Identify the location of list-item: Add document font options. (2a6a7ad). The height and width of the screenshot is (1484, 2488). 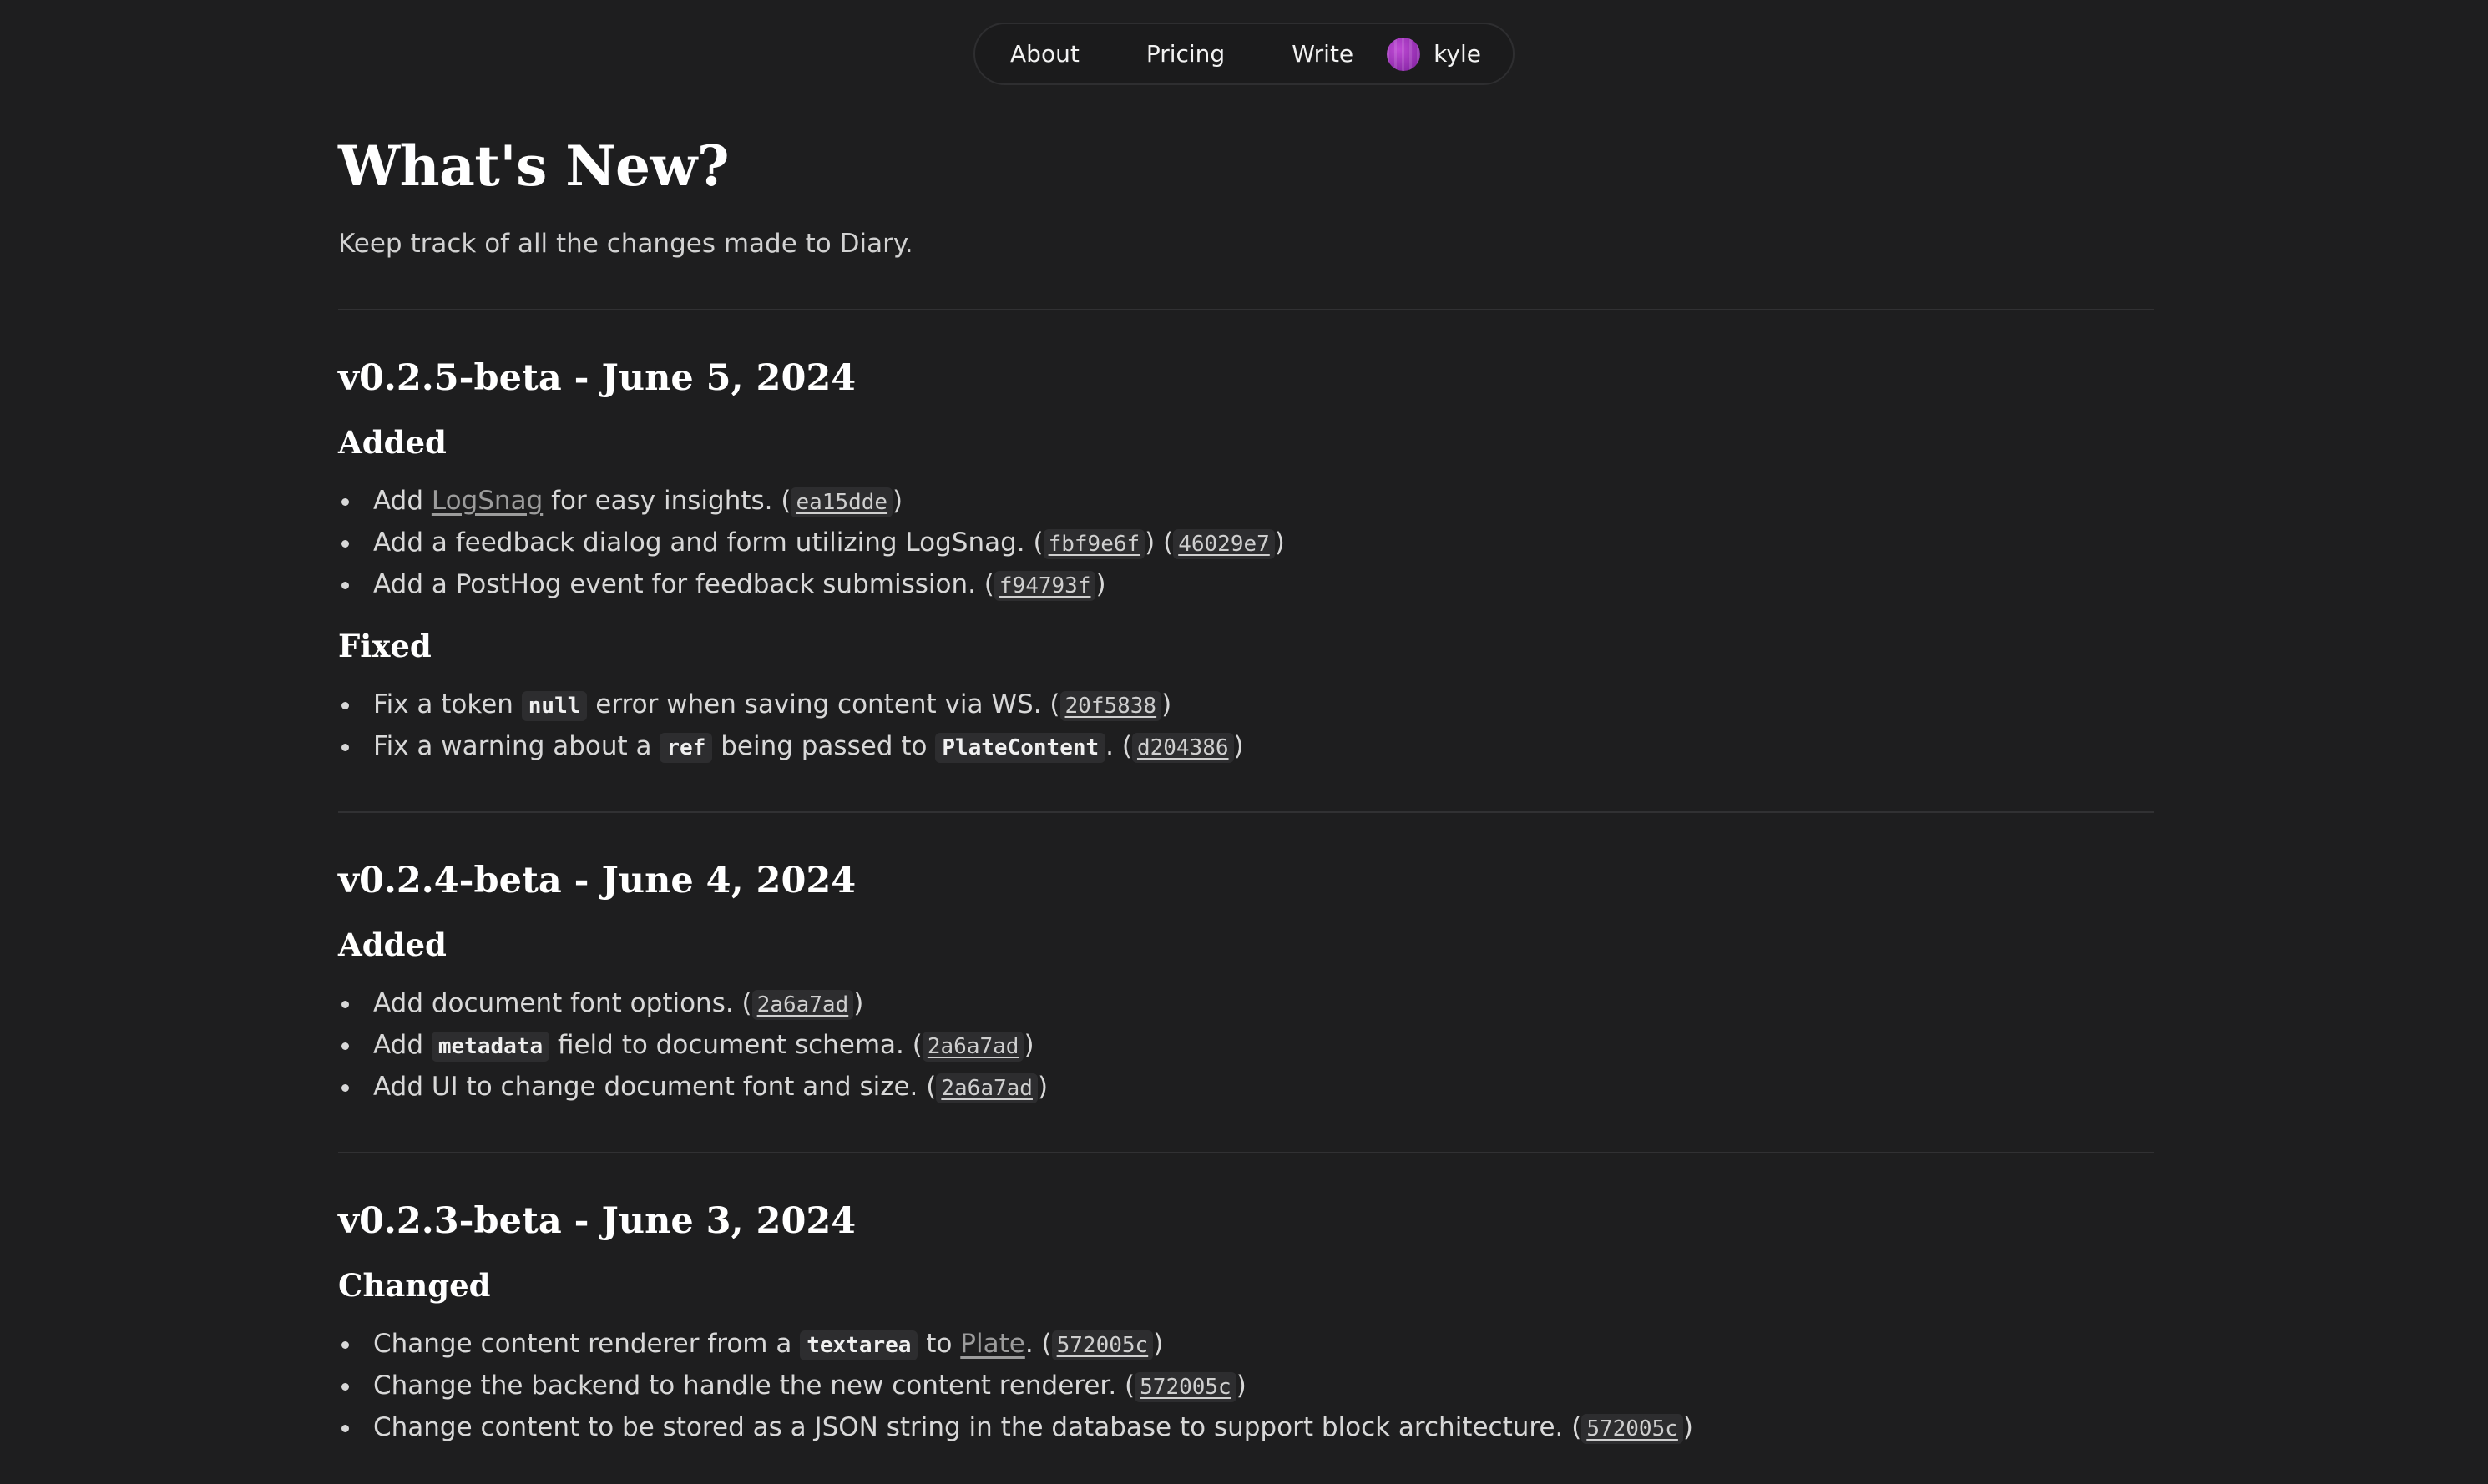
(1247, 1004).